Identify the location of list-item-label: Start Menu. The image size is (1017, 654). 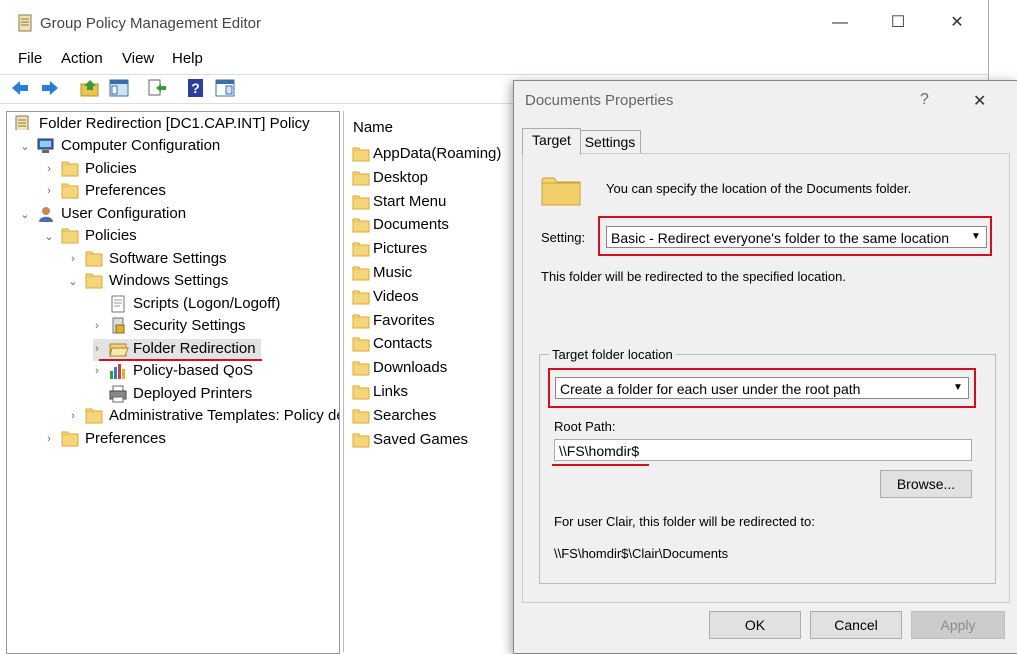
(410, 201).